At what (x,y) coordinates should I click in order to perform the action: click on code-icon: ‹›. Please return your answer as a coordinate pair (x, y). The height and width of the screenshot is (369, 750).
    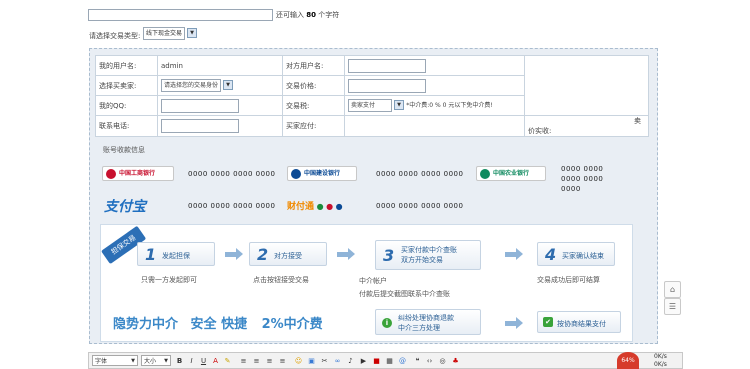
    Looking at the image, I should click on (429, 361).